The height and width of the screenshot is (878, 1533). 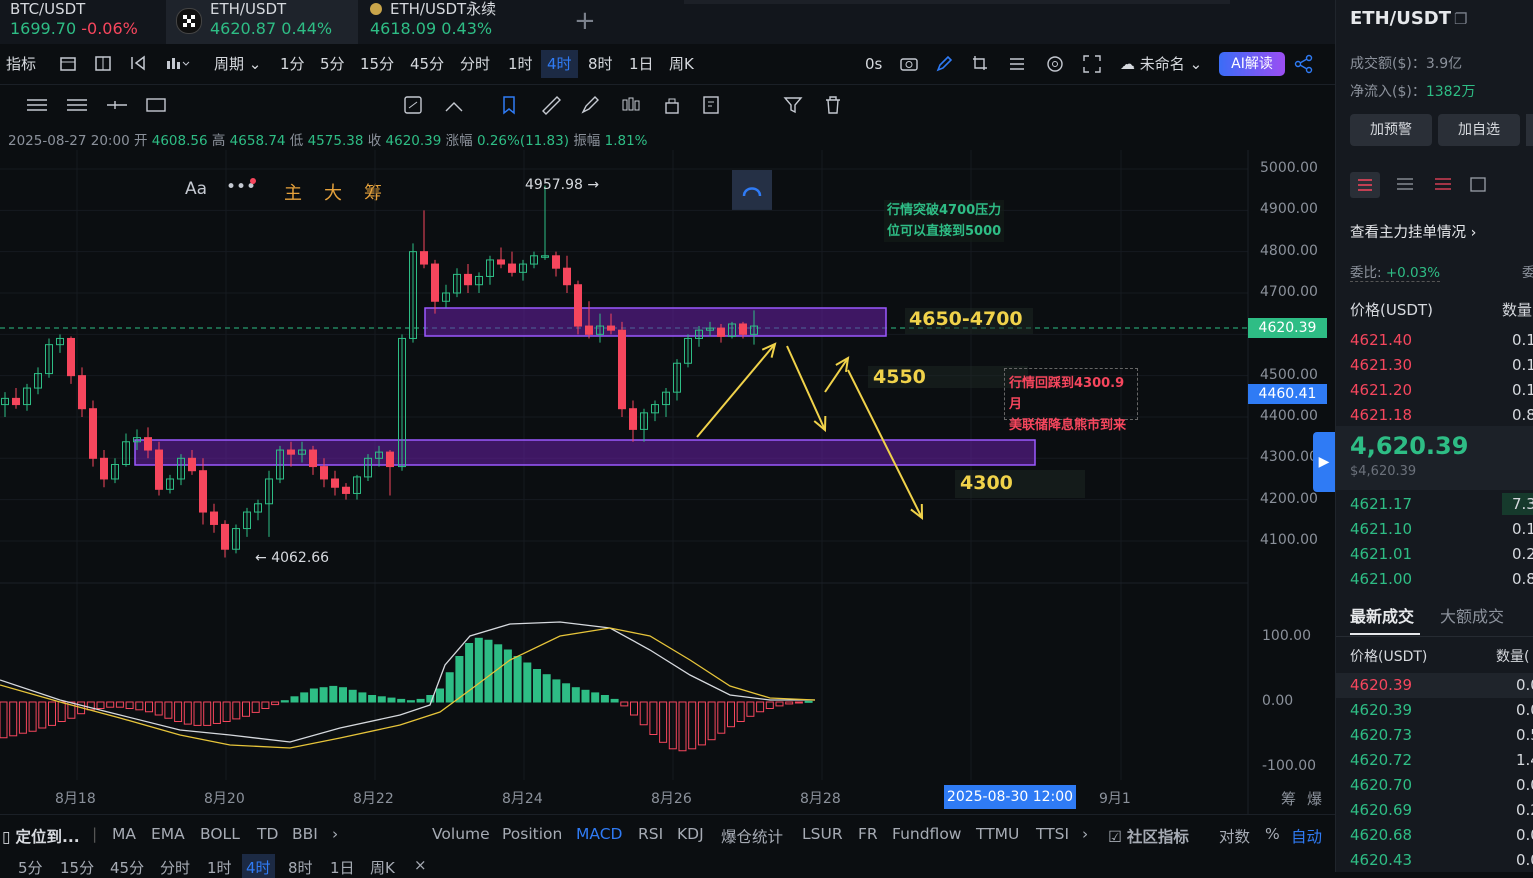 What do you see at coordinates (124, 834) in the screenshot?
I see `ind-ma: MA` at bounding box center [124, 834].